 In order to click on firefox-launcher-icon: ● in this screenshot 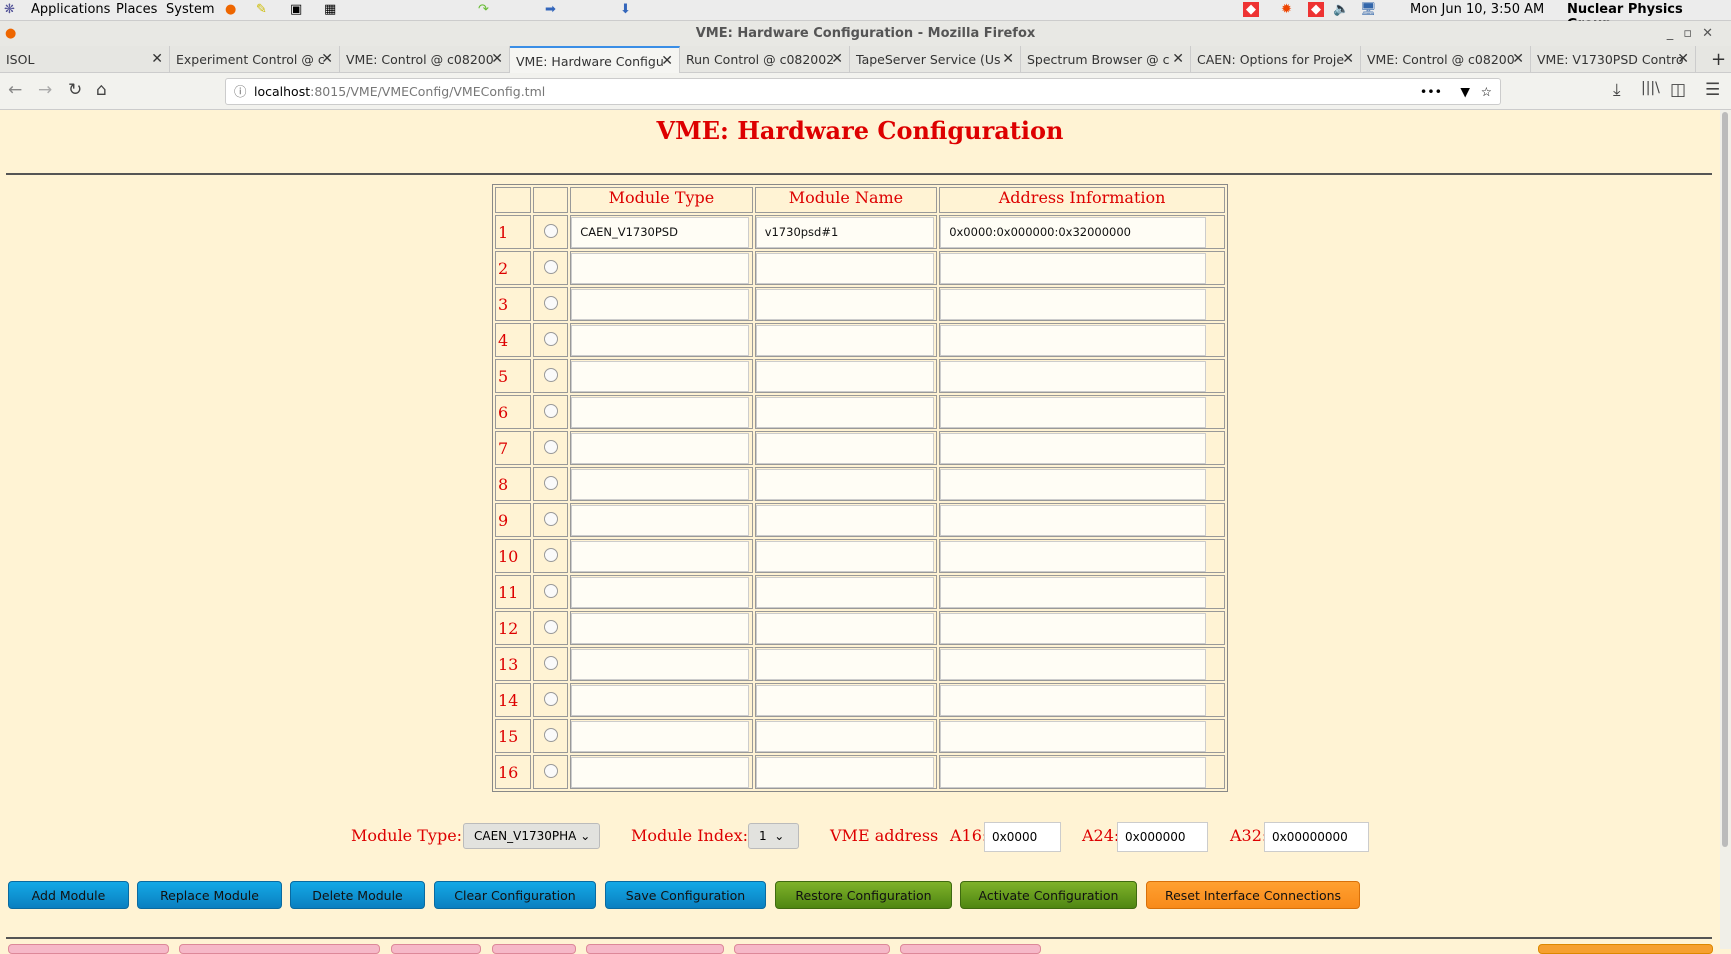, I will do `click(230, 9)`.